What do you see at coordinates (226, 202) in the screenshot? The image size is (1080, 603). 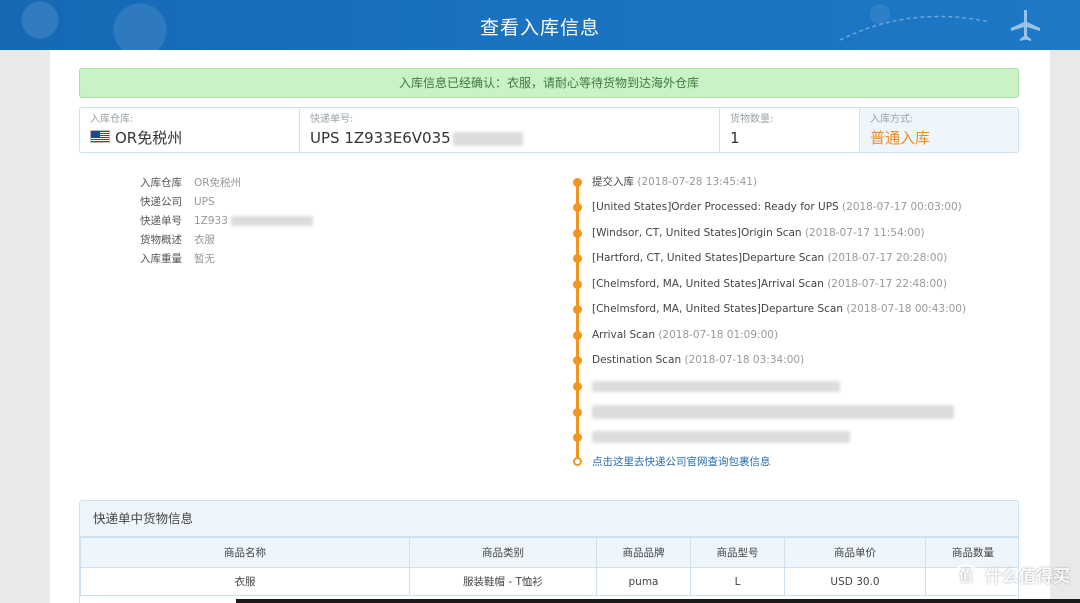 I see `detail-row: 快递公司 UPS` at bounding box center [226, 202].